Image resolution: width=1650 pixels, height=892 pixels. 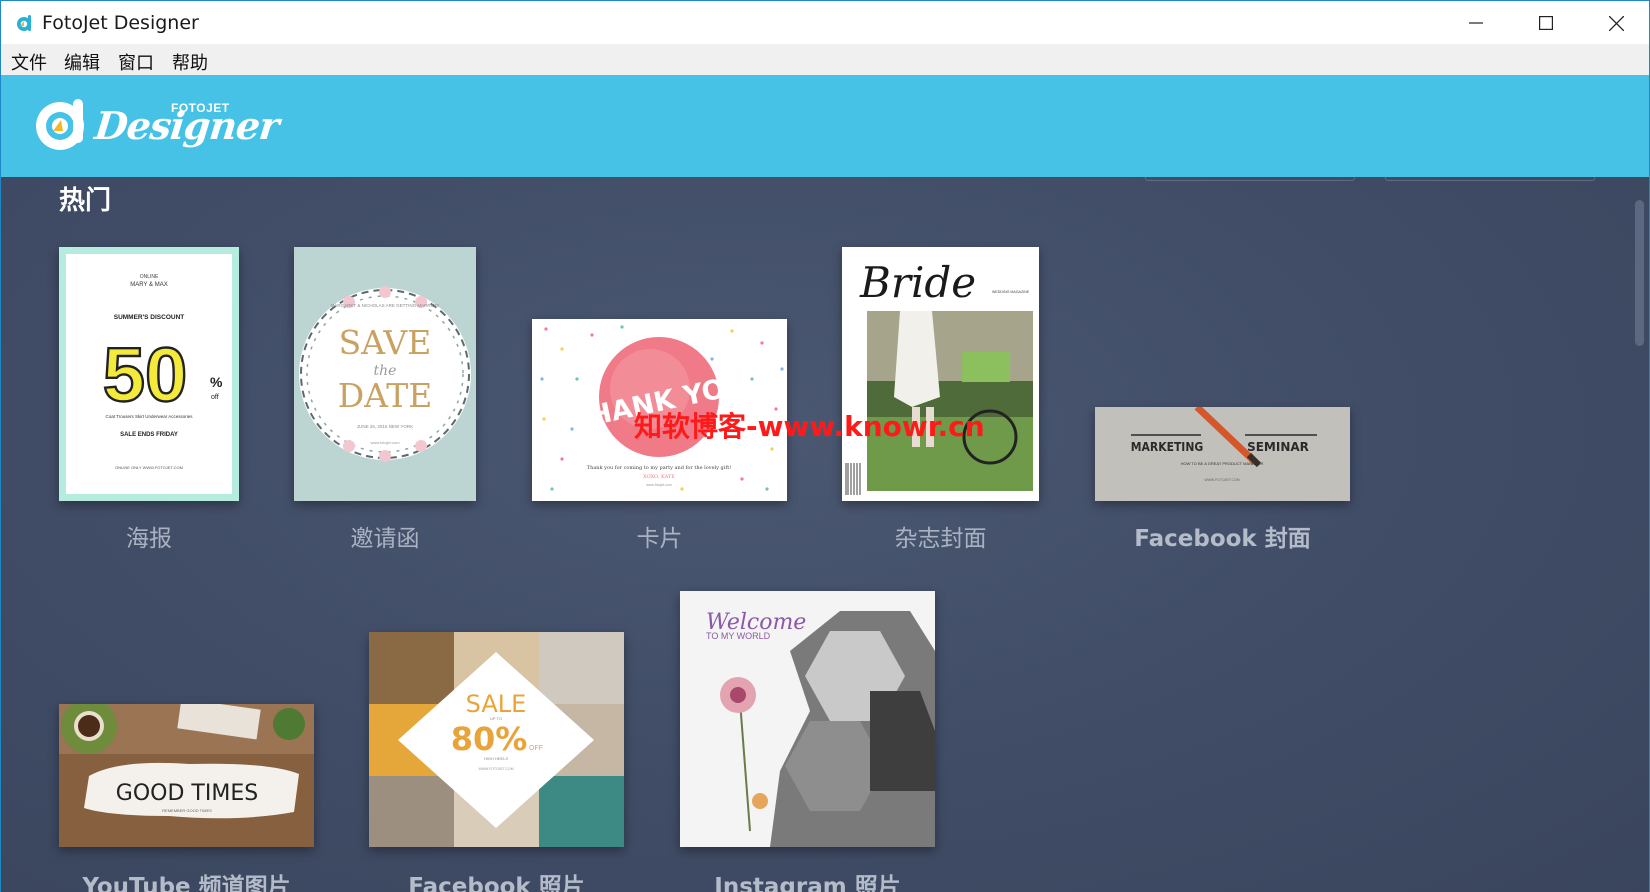 I want to click on menu-window: 窗口, so click(x=136, y=62).